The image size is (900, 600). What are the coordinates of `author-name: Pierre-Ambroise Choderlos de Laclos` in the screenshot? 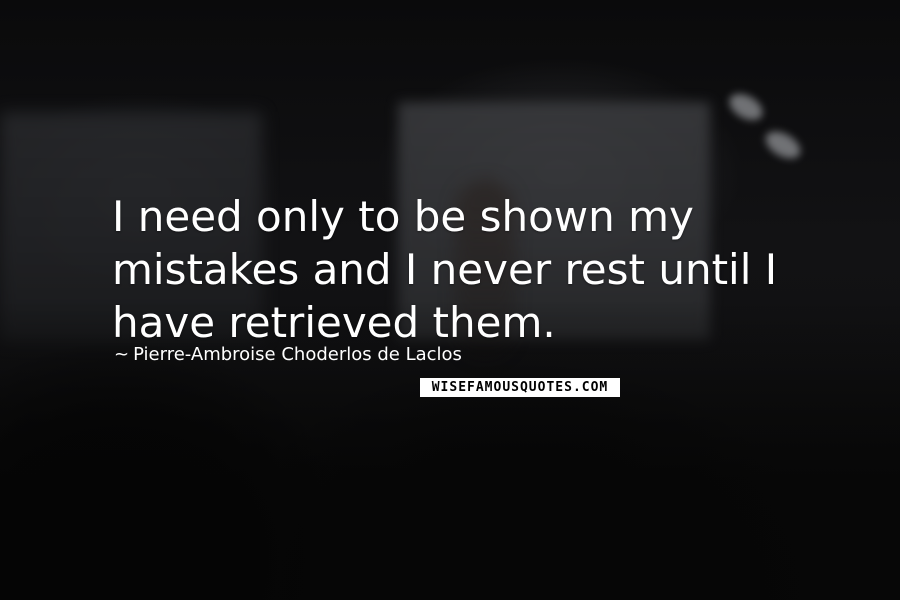 It's located at (297, 354).